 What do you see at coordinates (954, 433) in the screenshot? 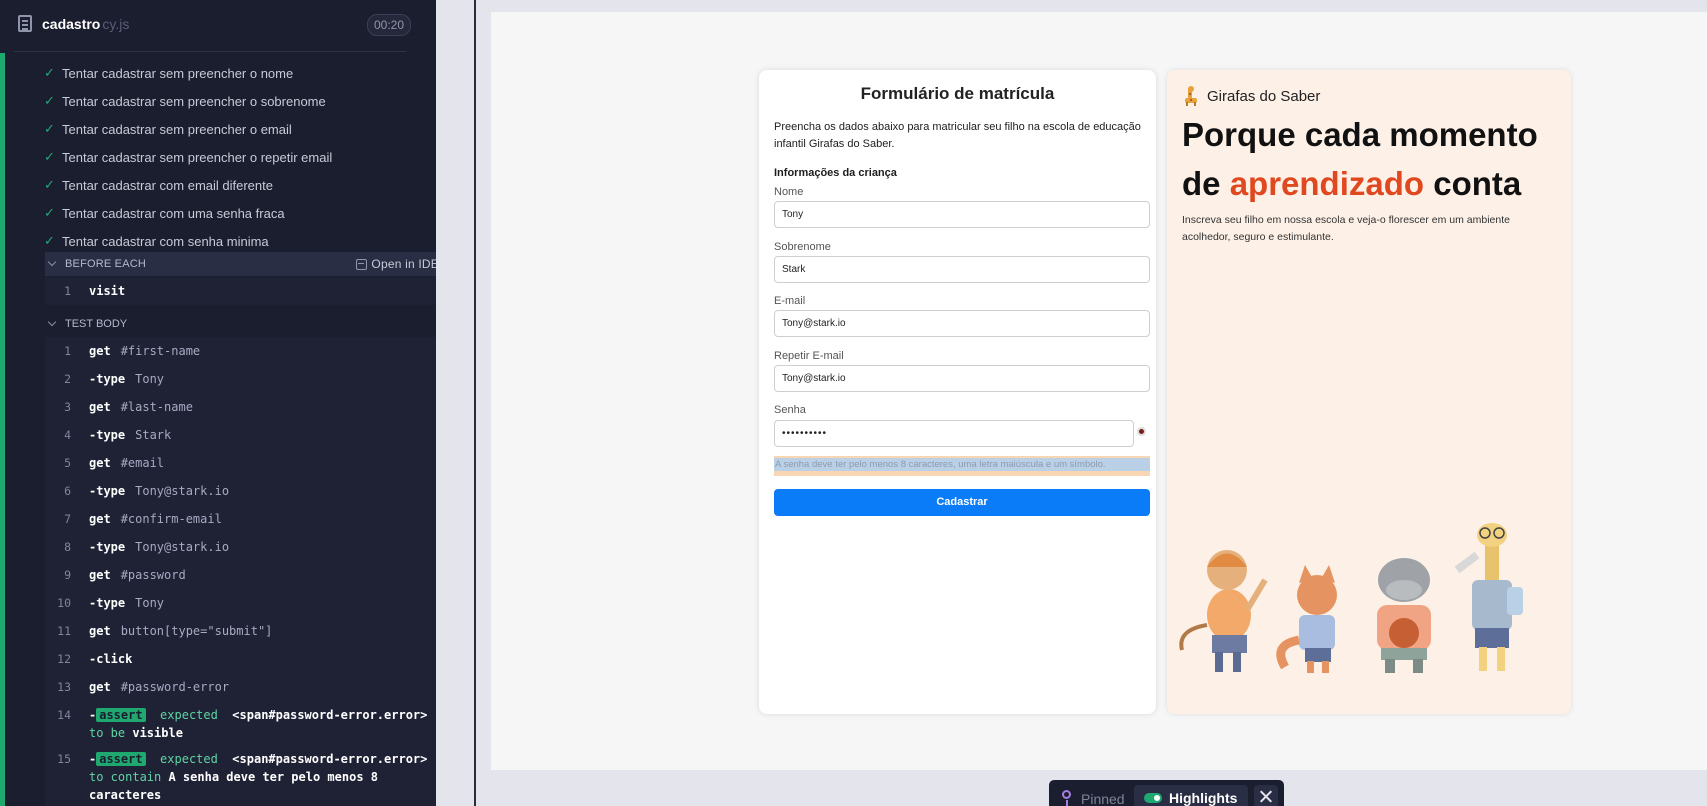
I see `password-input: ••••••••••` at bounding box center [954, 433].